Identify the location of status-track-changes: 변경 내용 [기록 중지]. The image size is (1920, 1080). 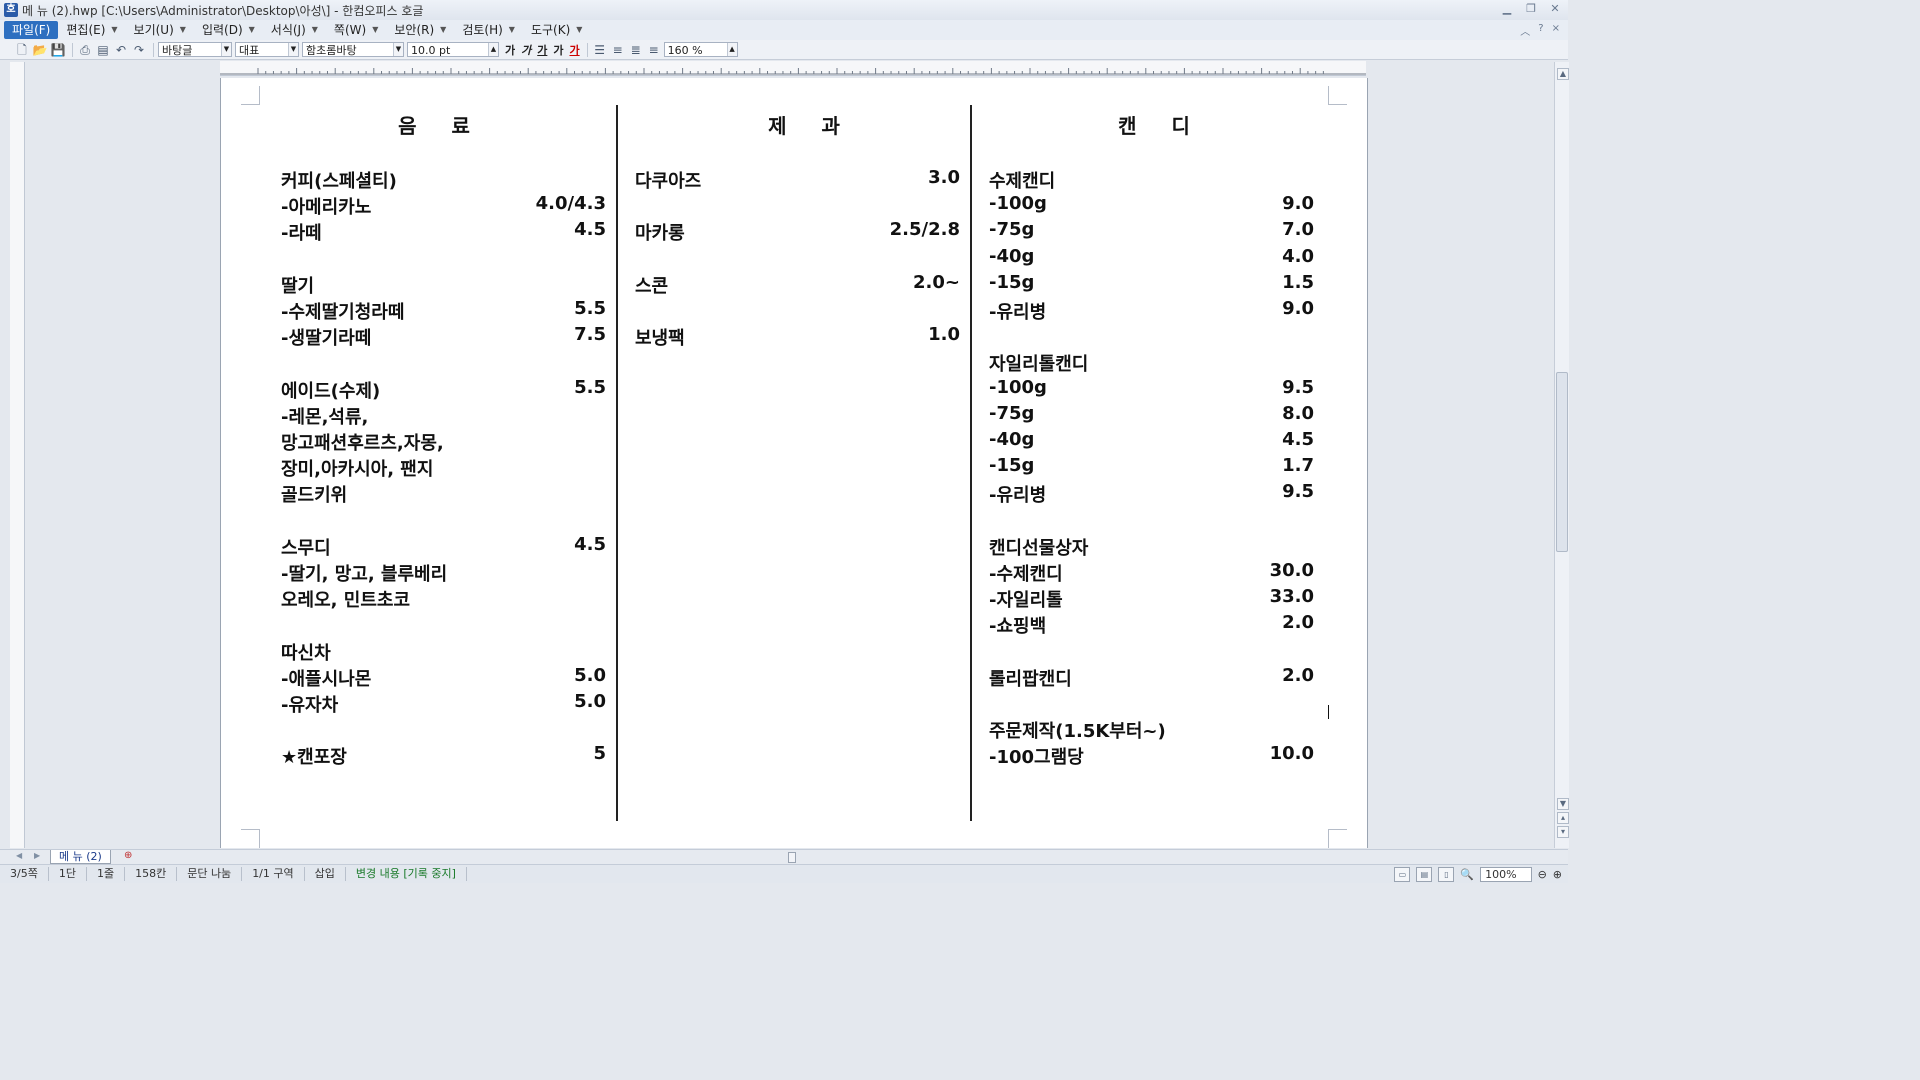
(406, 874).